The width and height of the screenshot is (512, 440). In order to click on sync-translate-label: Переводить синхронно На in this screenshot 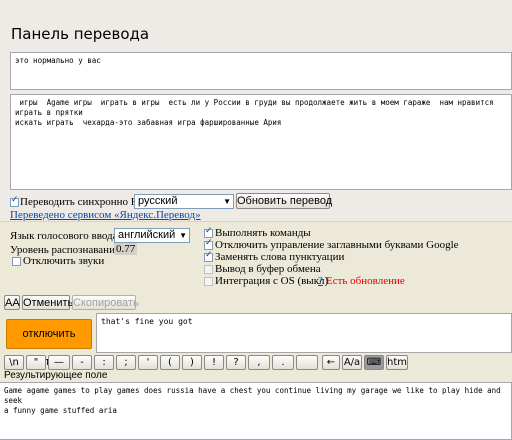, I will do `click(82, 202)`.